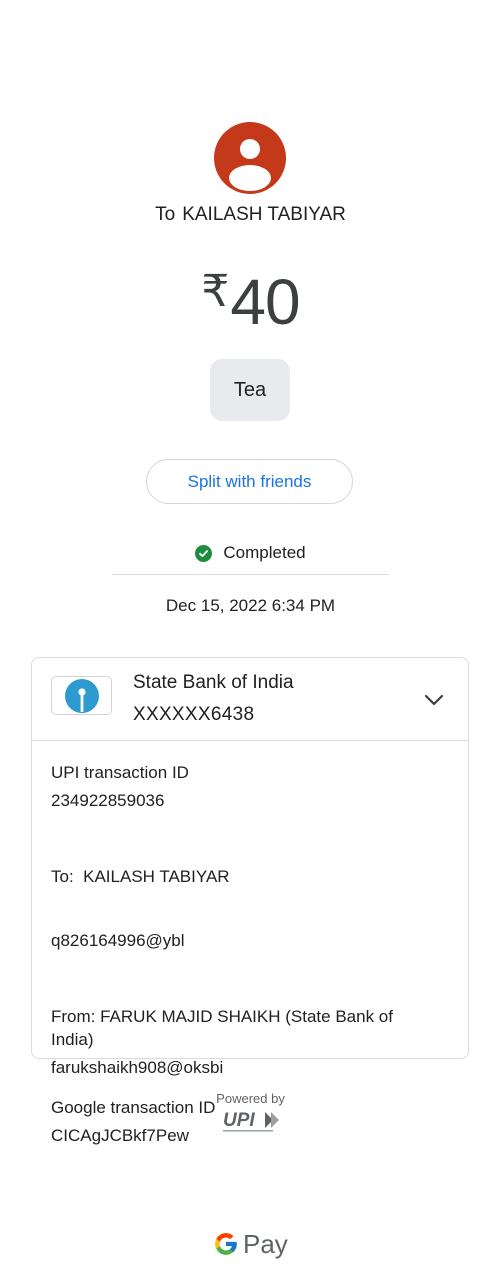 The width and height of the screenshot is (501, 1280). Describe the element at coordinates (81, 695) in the screenshot. I see `sbi-logo-icon` at that location.